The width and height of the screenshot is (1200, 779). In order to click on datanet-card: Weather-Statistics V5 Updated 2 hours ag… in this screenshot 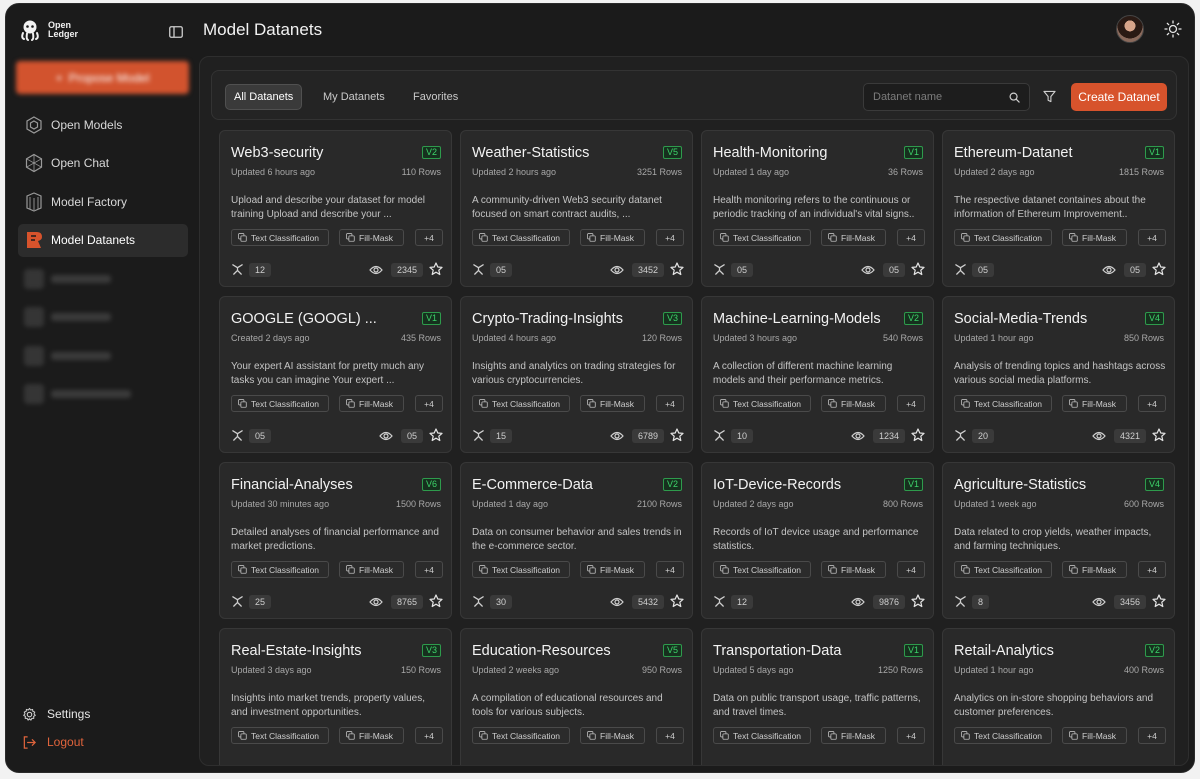, I will do `click(576, 208)`.